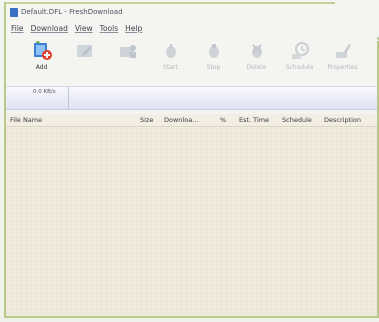 This screenshot has width=379, height=322. What do you see at coordinates (84, 51) in the screenshot?
I see `edit-icon` at bounding box center [84, 51].